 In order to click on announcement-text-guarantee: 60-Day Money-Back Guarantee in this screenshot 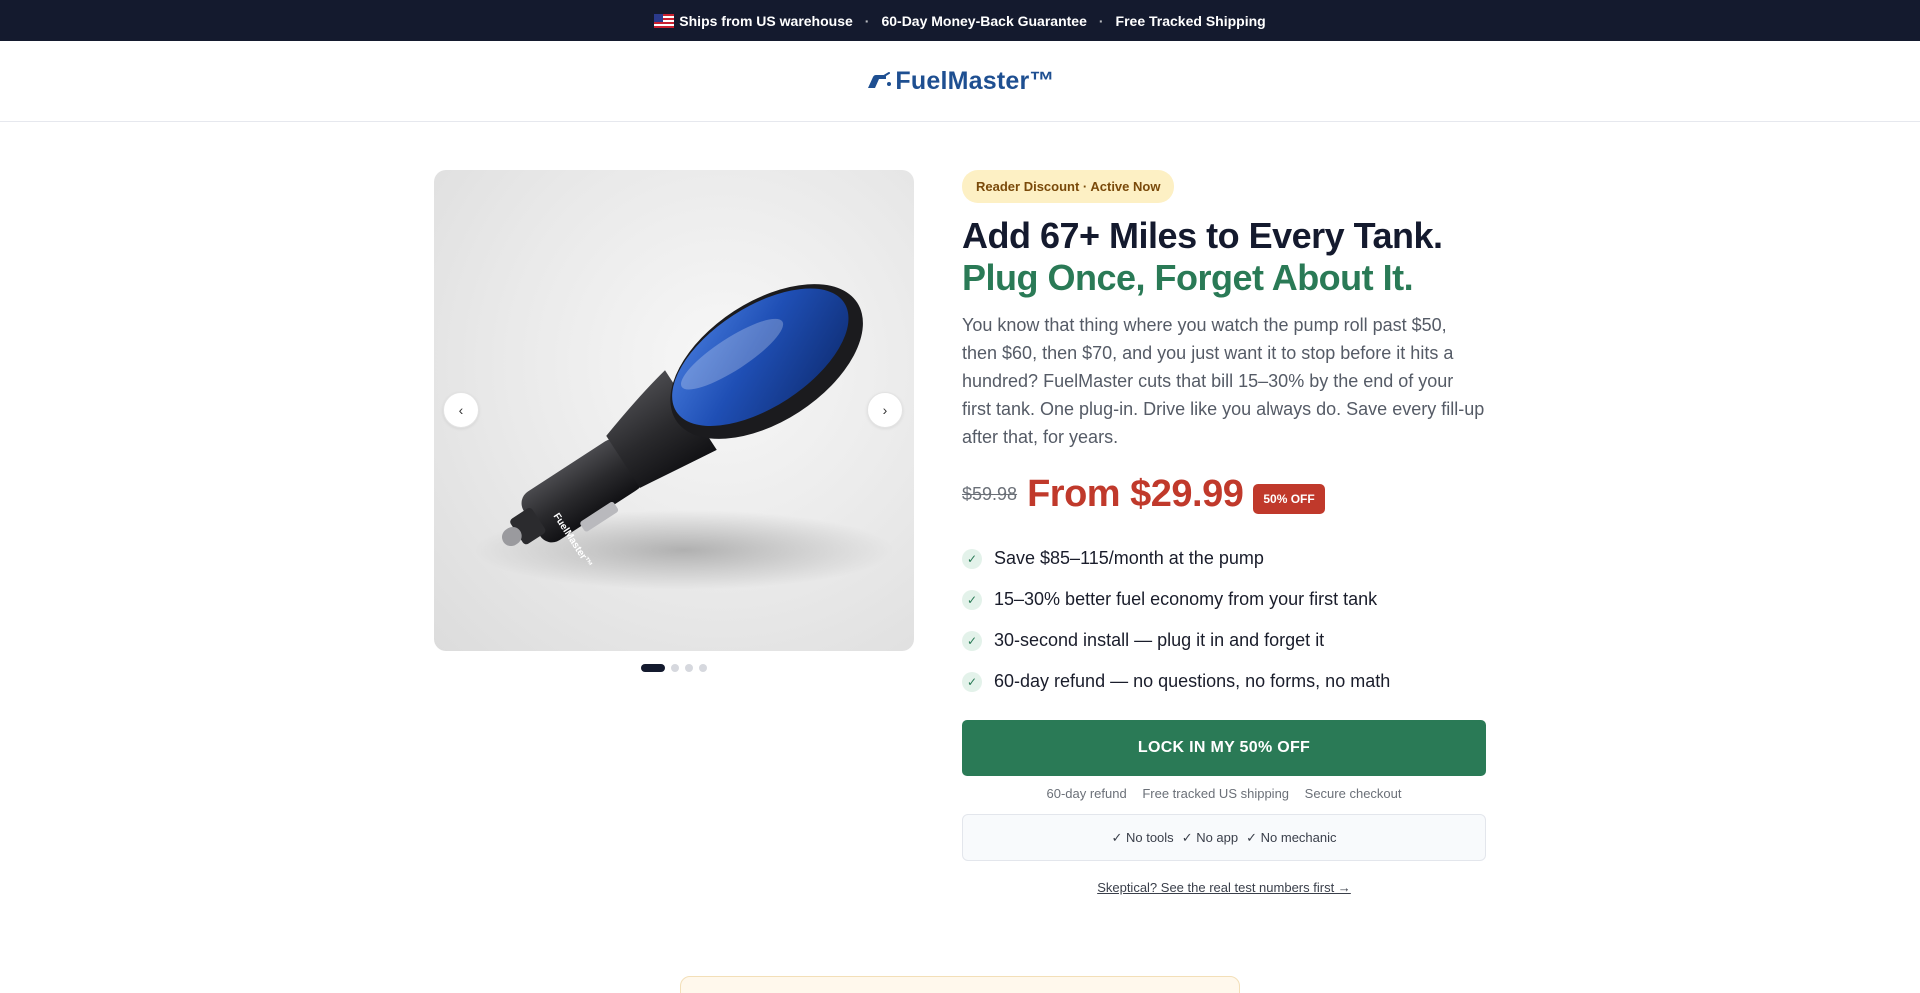, I will do `click(984, 20)`.